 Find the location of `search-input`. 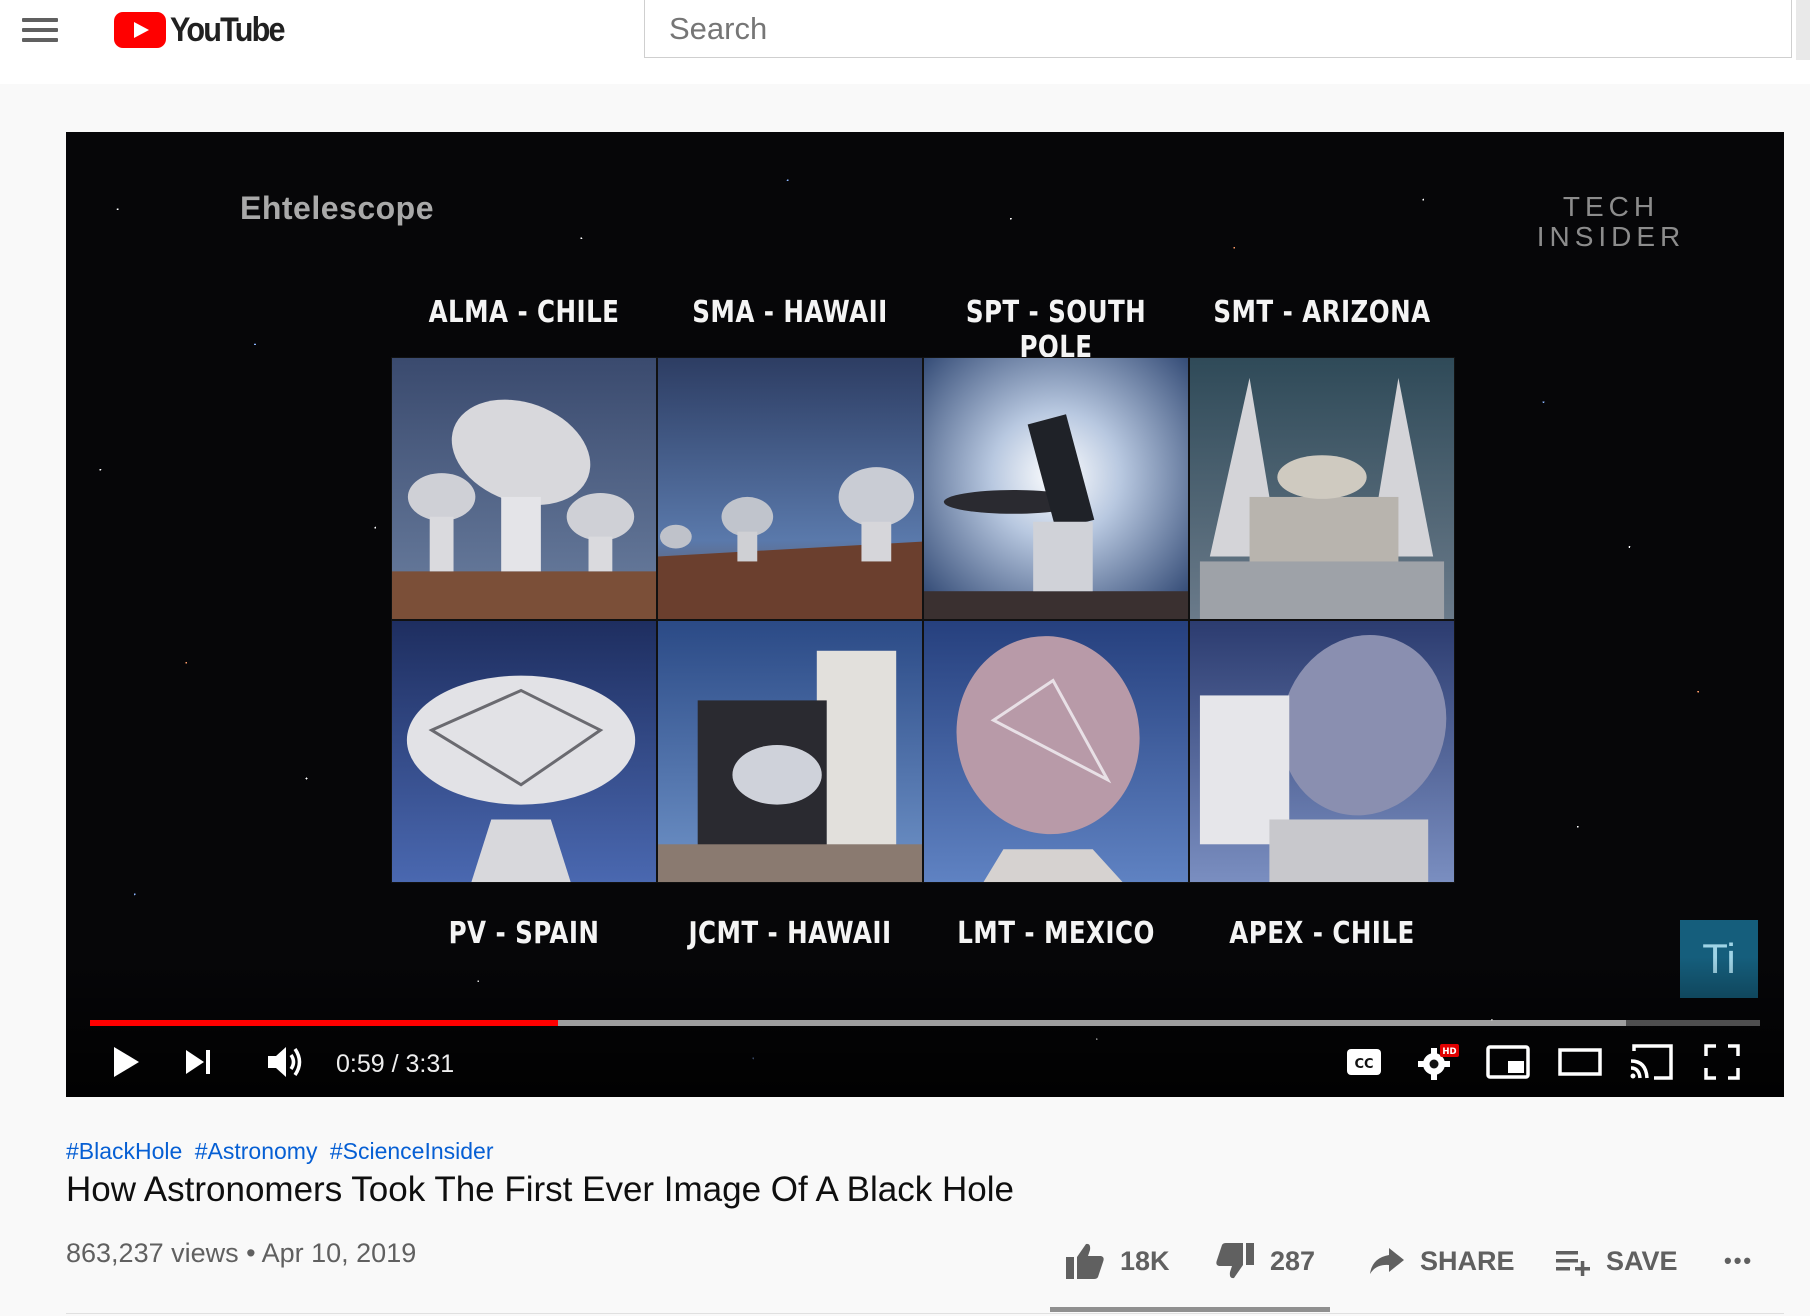

search-input is located at coordinates (1218, 28).